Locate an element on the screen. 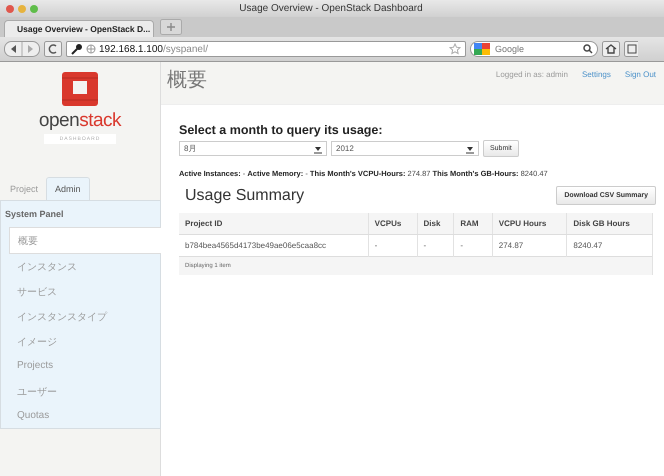  back-forward-icon is located at coordinates (22, 49).